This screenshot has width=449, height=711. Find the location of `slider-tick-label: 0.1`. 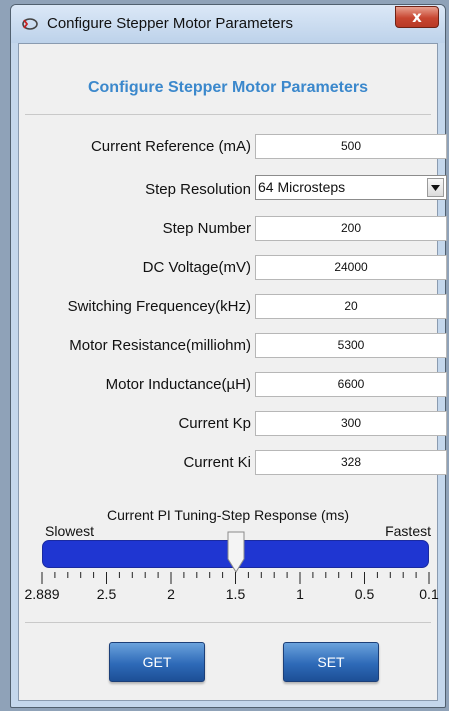

slider-tick-label: 0.1 is located at coordinates (429, 594).